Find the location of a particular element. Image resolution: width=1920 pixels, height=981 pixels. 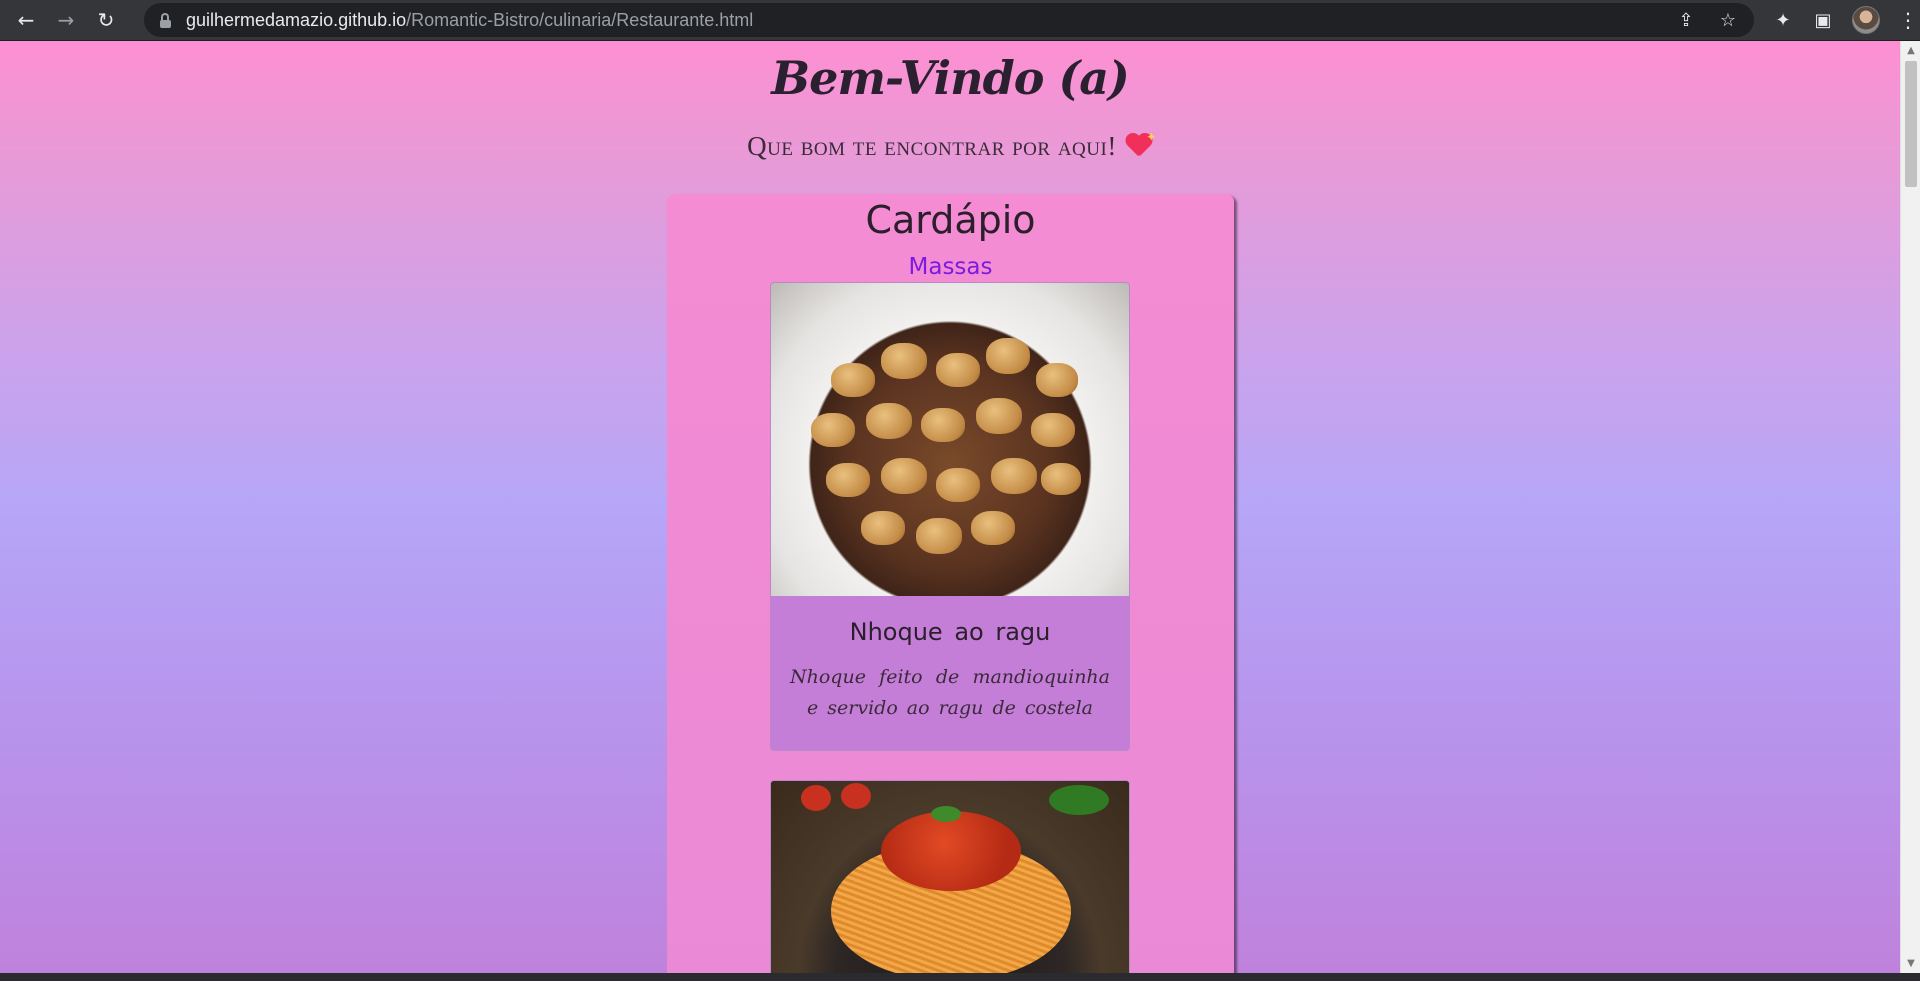

bottom-edge is located at coordinates (960, 977).